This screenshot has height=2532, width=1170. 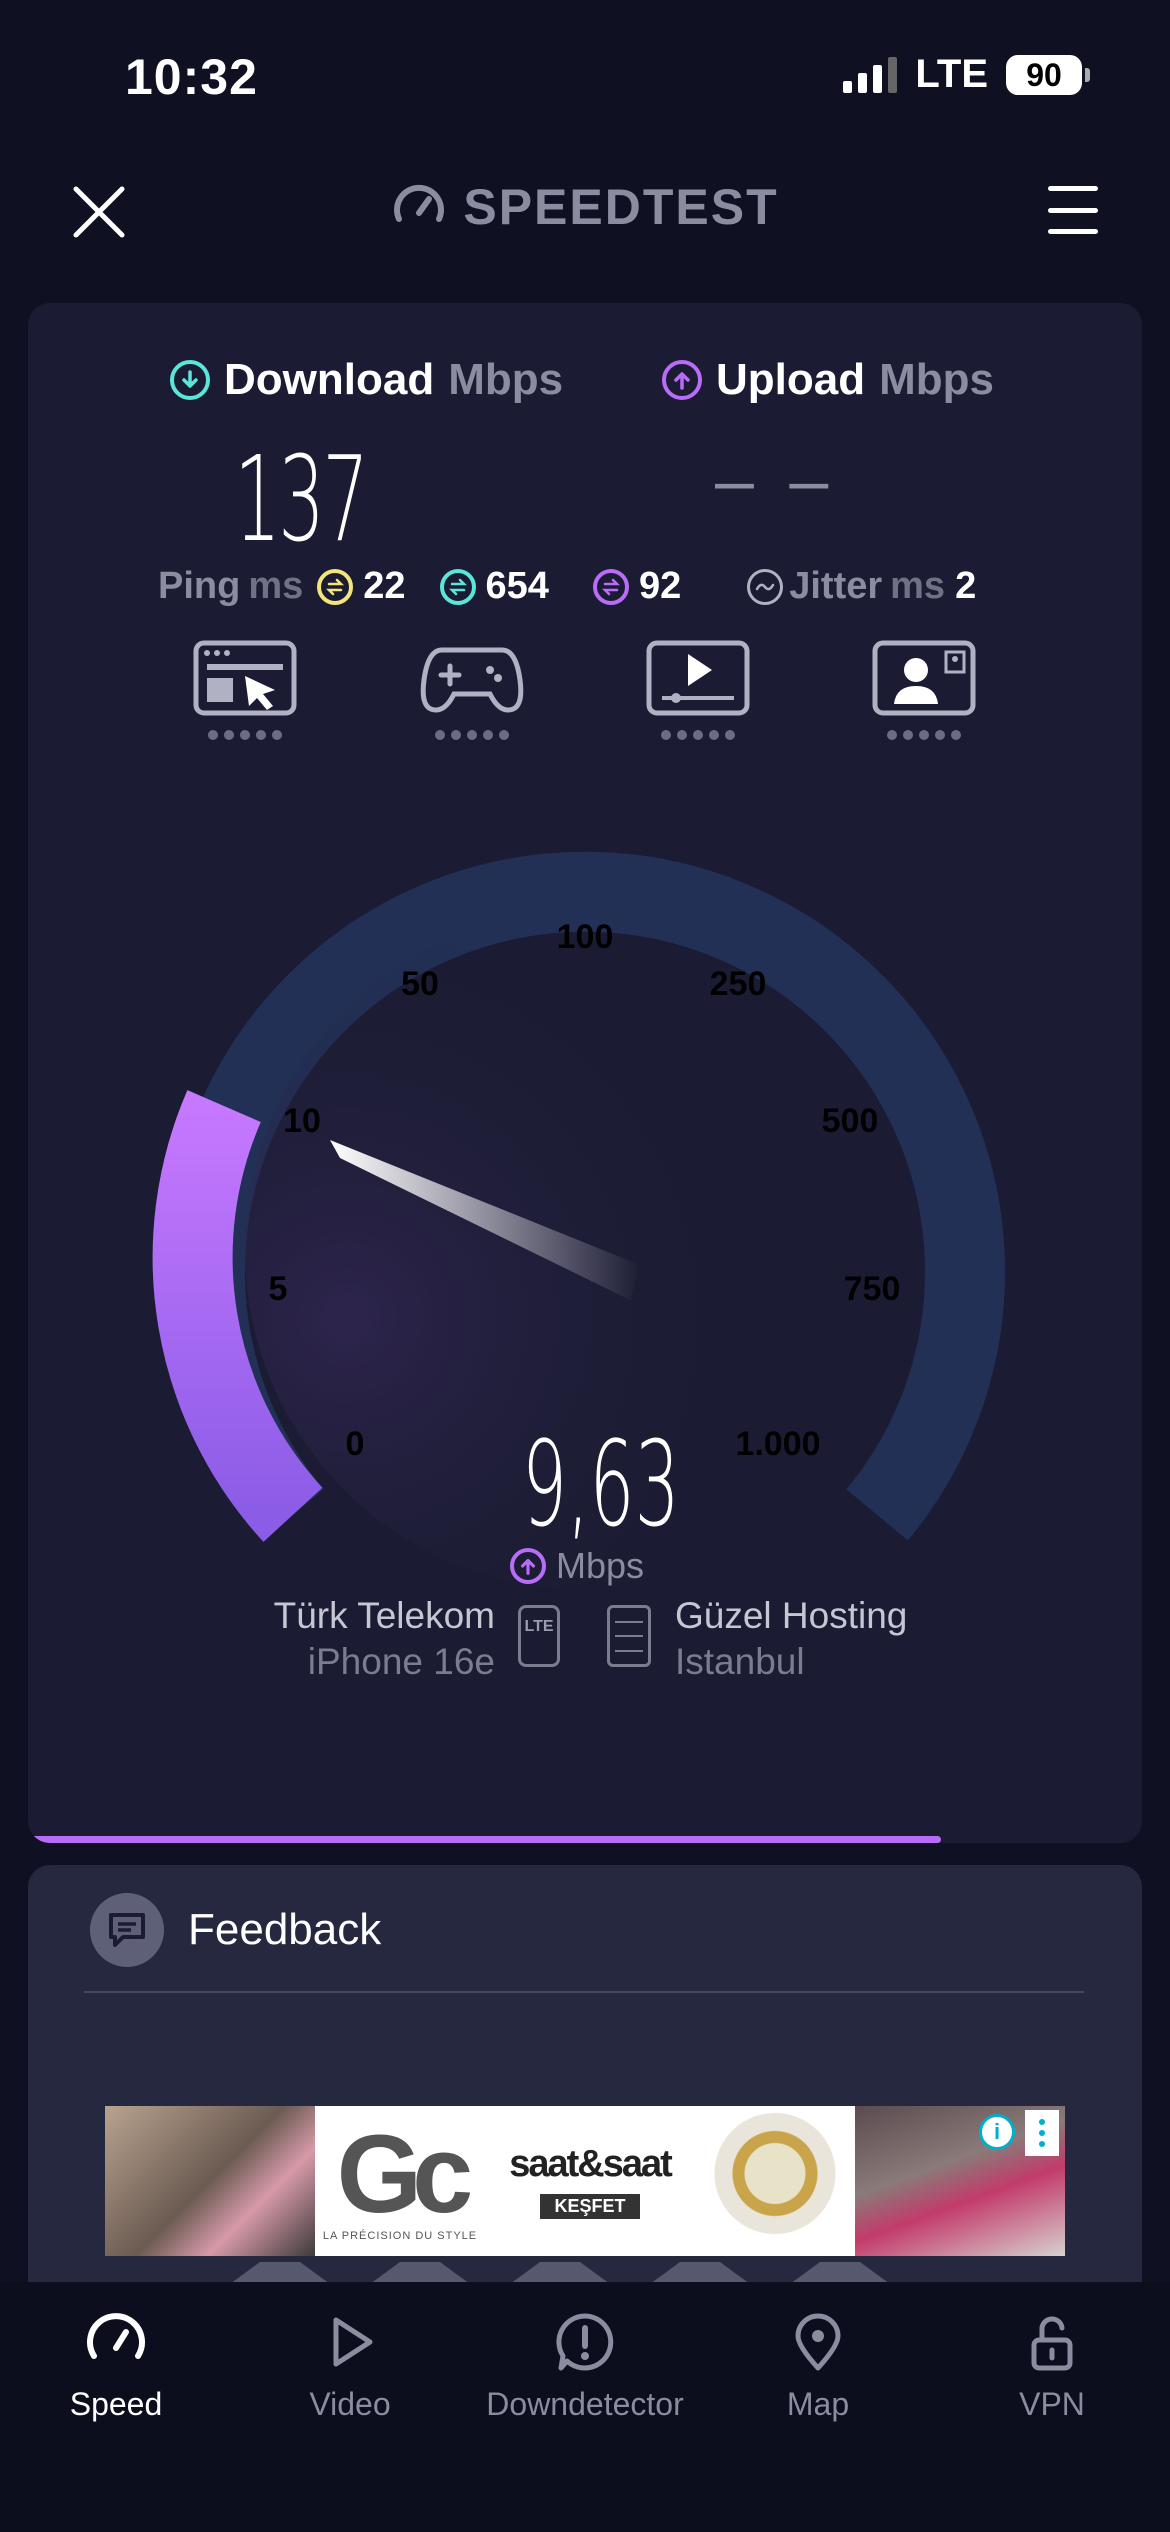 What do you see at coordinates (936, 379) in the screenshot?
I see `upload-unit: Mbps` at bounding box center [936, 379].